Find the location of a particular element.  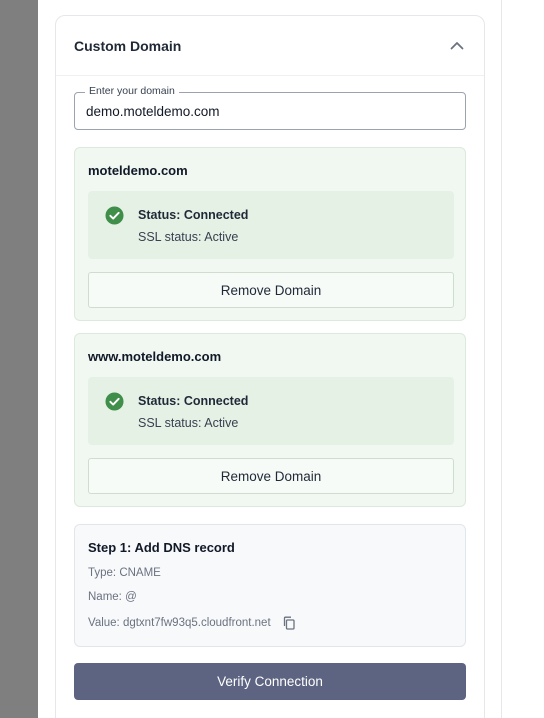

copy-icon is located at coordinates (289, 623).